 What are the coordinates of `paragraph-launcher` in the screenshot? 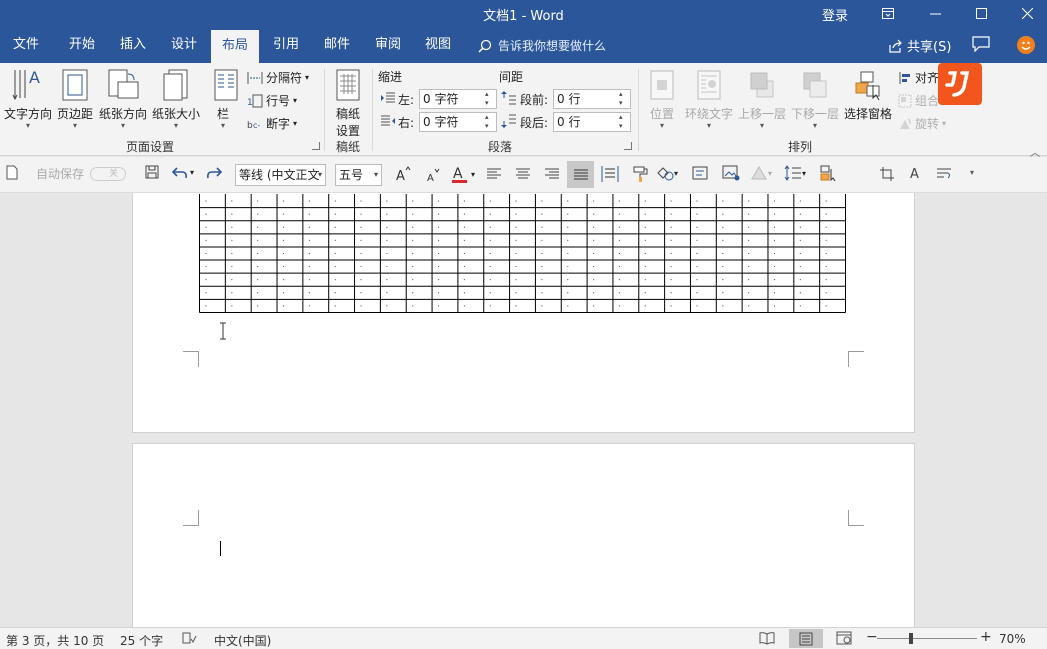 It's located at (628, 146).